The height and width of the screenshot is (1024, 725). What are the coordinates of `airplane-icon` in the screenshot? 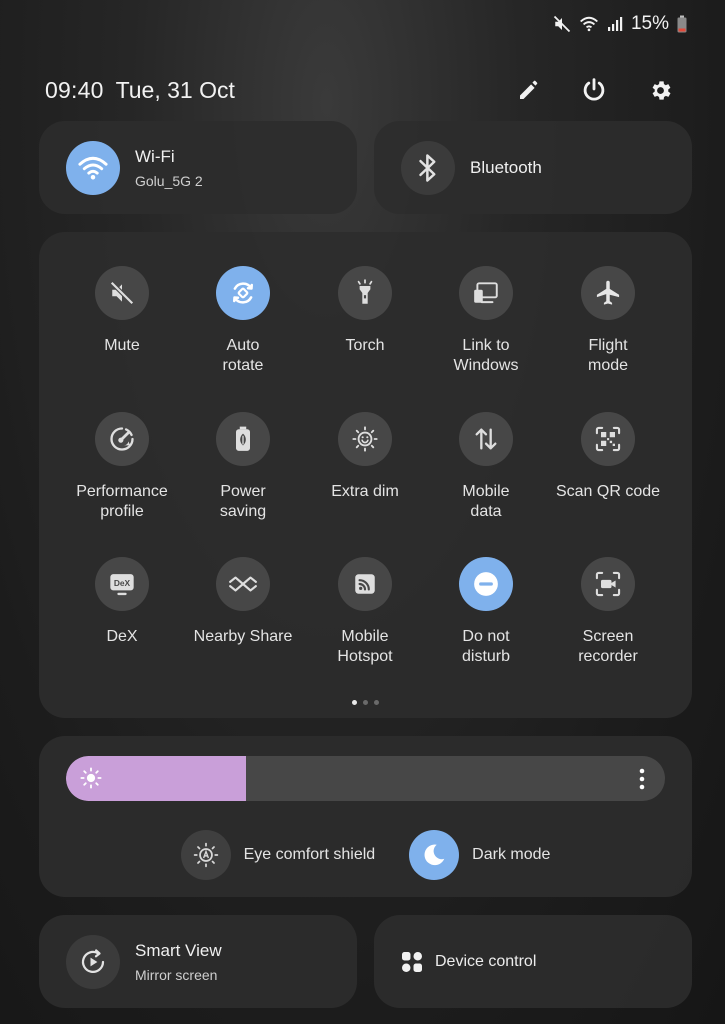 It's located at (608, 293).